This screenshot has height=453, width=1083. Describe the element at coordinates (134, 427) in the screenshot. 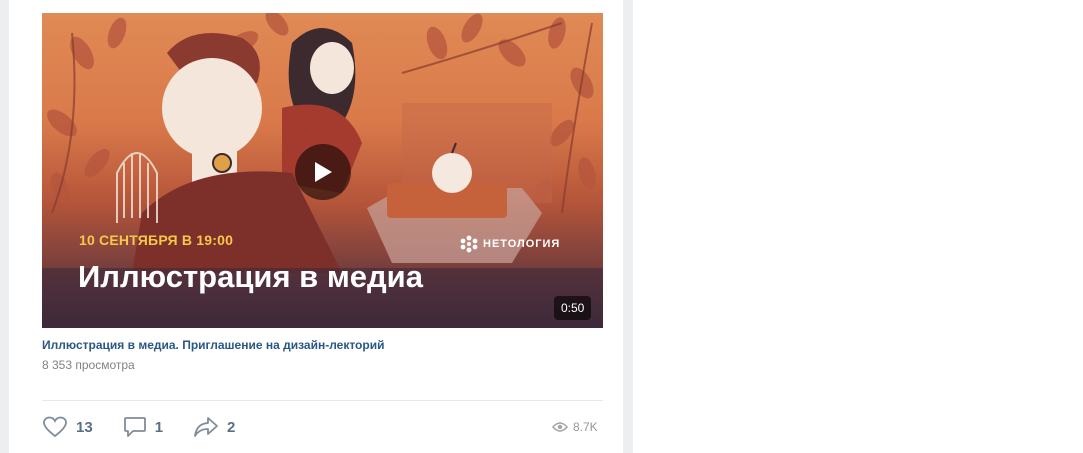

I see `comment-icon` at that location.